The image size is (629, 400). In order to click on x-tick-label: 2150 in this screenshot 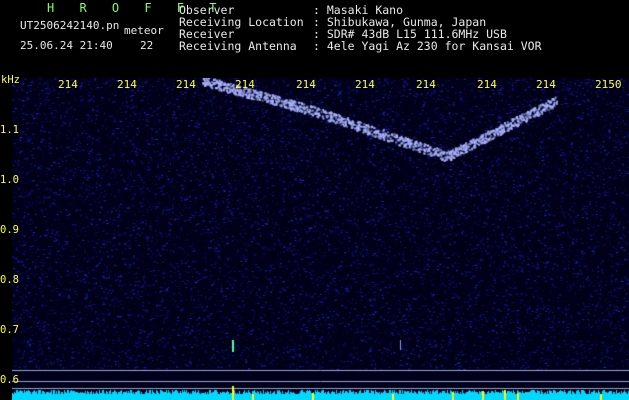, I will do `click(608, 84)`.